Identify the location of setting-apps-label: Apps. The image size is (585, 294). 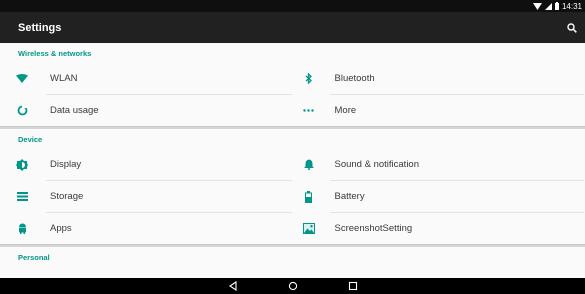
(61, 228).